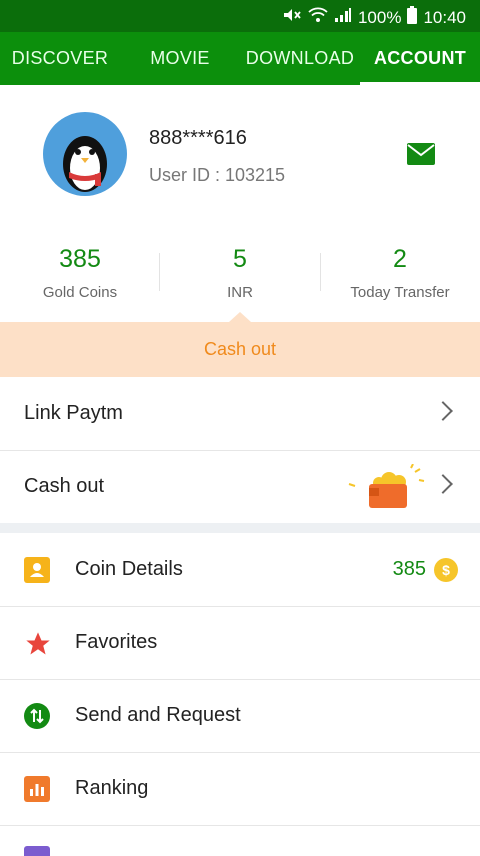 This screenshot has width=480, height=856. I want to click on menu-label: Send and Request, so click(158, 715).